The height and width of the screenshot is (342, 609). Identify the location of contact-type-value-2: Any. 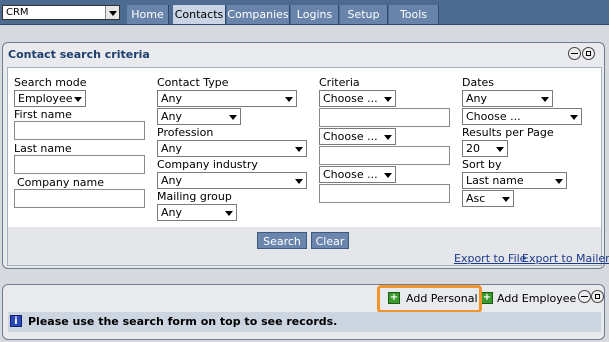
(172, 116).